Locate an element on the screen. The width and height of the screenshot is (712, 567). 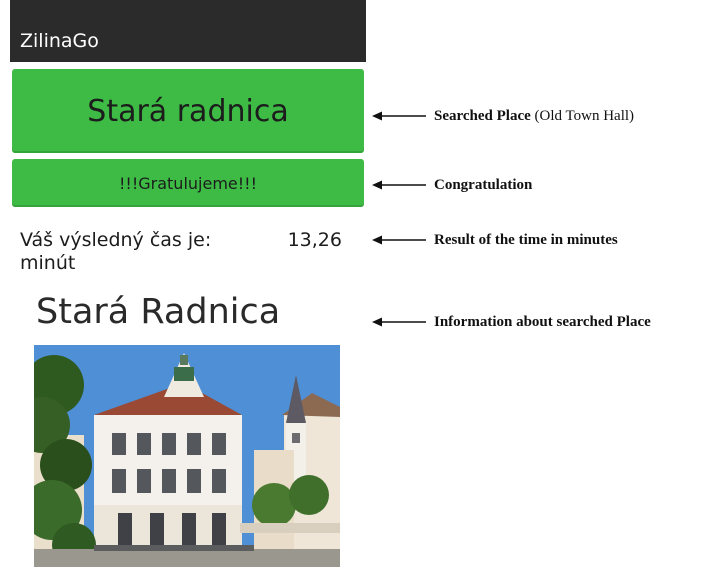
place-info-title: Stará Radnica is located at coordinates (158, 312).